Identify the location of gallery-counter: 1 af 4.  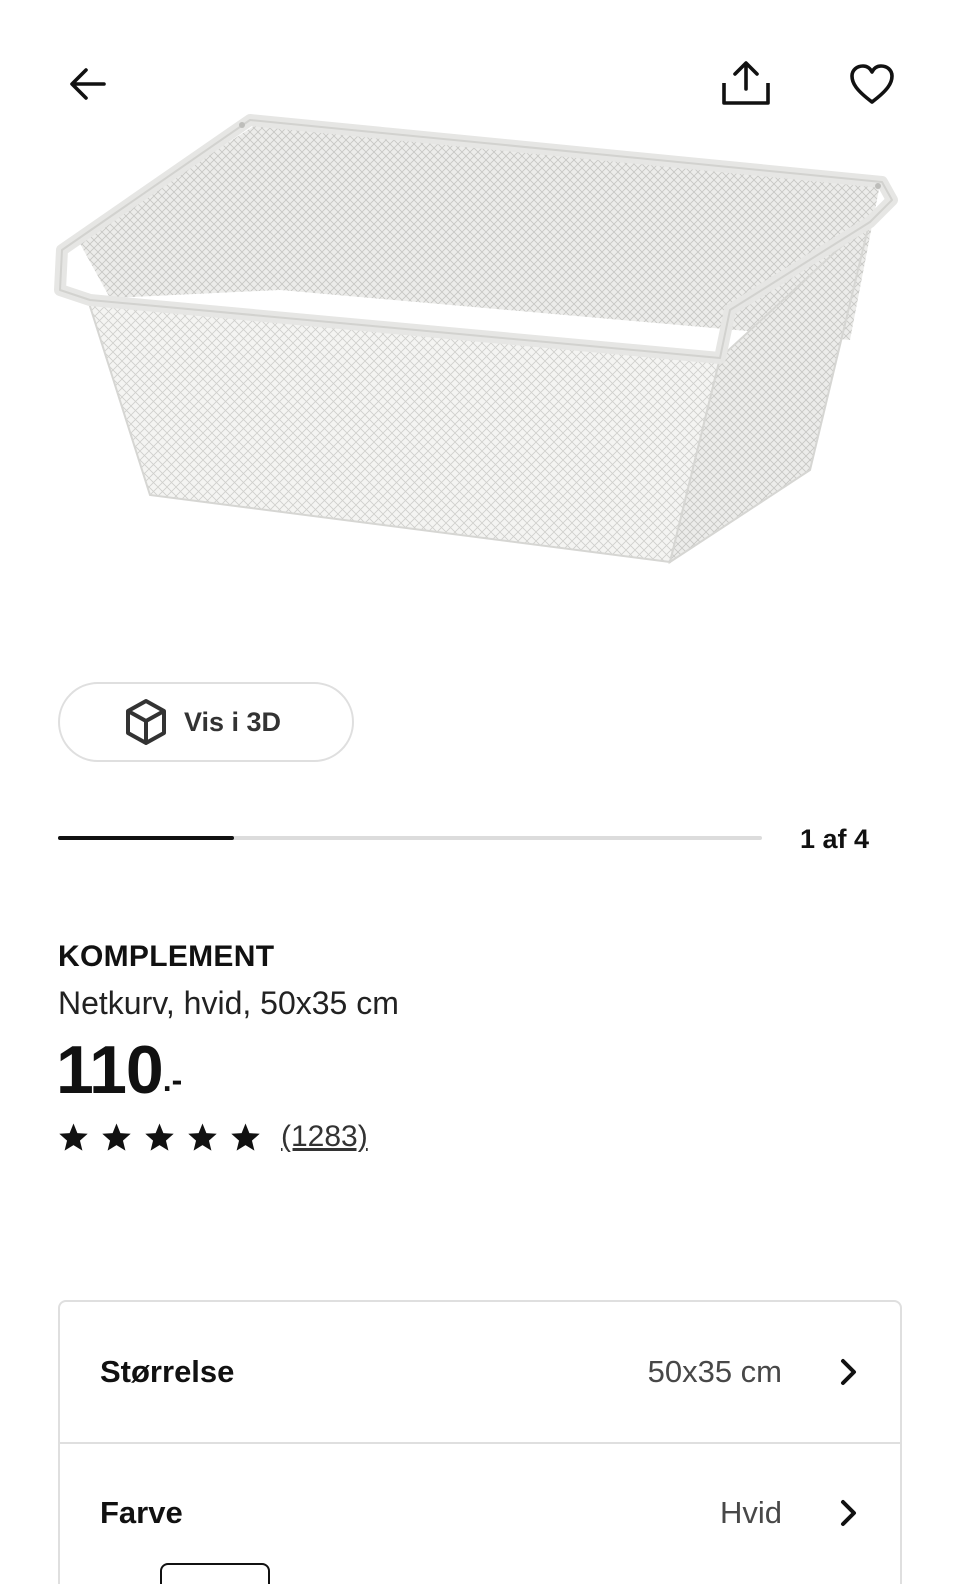
(835, 839).